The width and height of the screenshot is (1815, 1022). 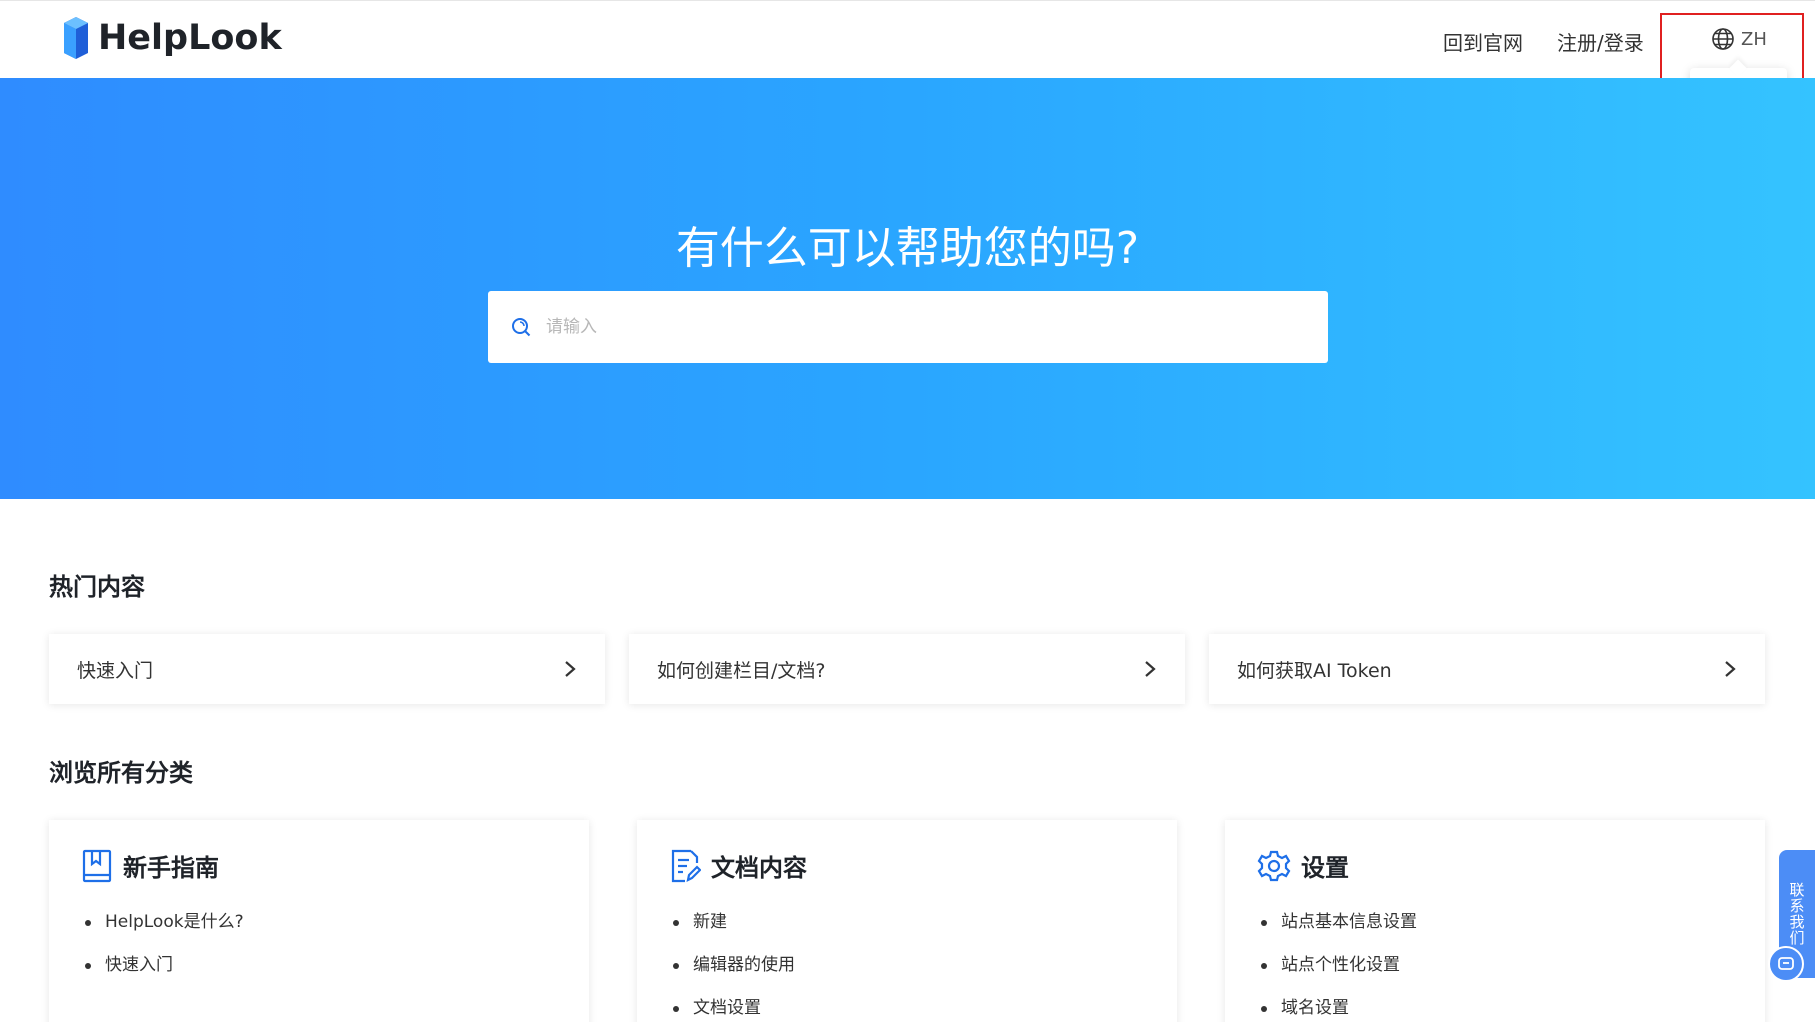 I want to click on category-card-beginner: 新手指南 HelpLook是什么? 快速入门, so click(x=319, y=921).